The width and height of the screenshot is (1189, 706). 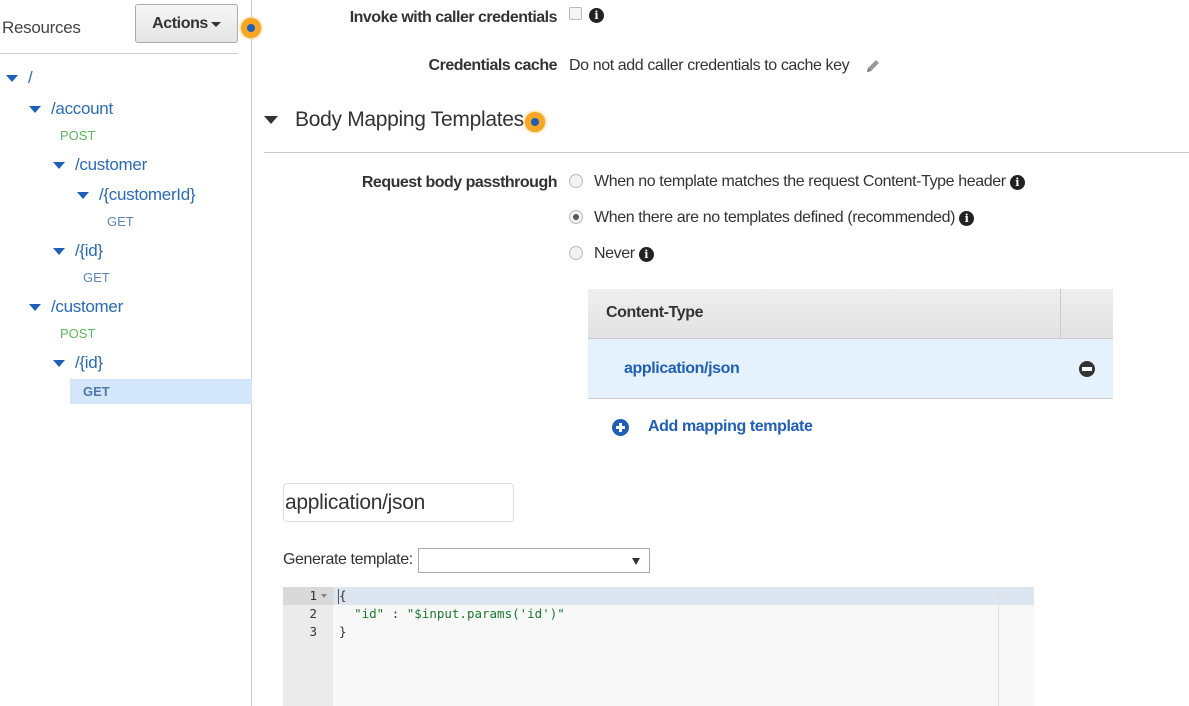 I want to click on line-number: 3, so click(x=313, y=631).